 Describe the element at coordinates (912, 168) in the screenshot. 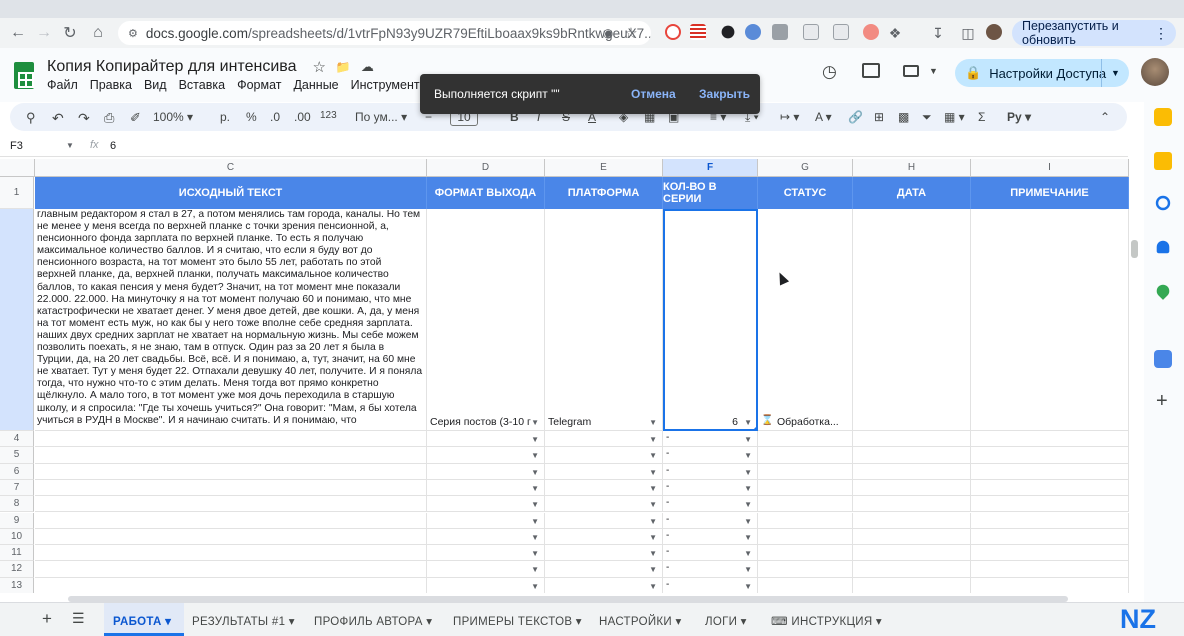

I see `col-header-h: H` at that location.